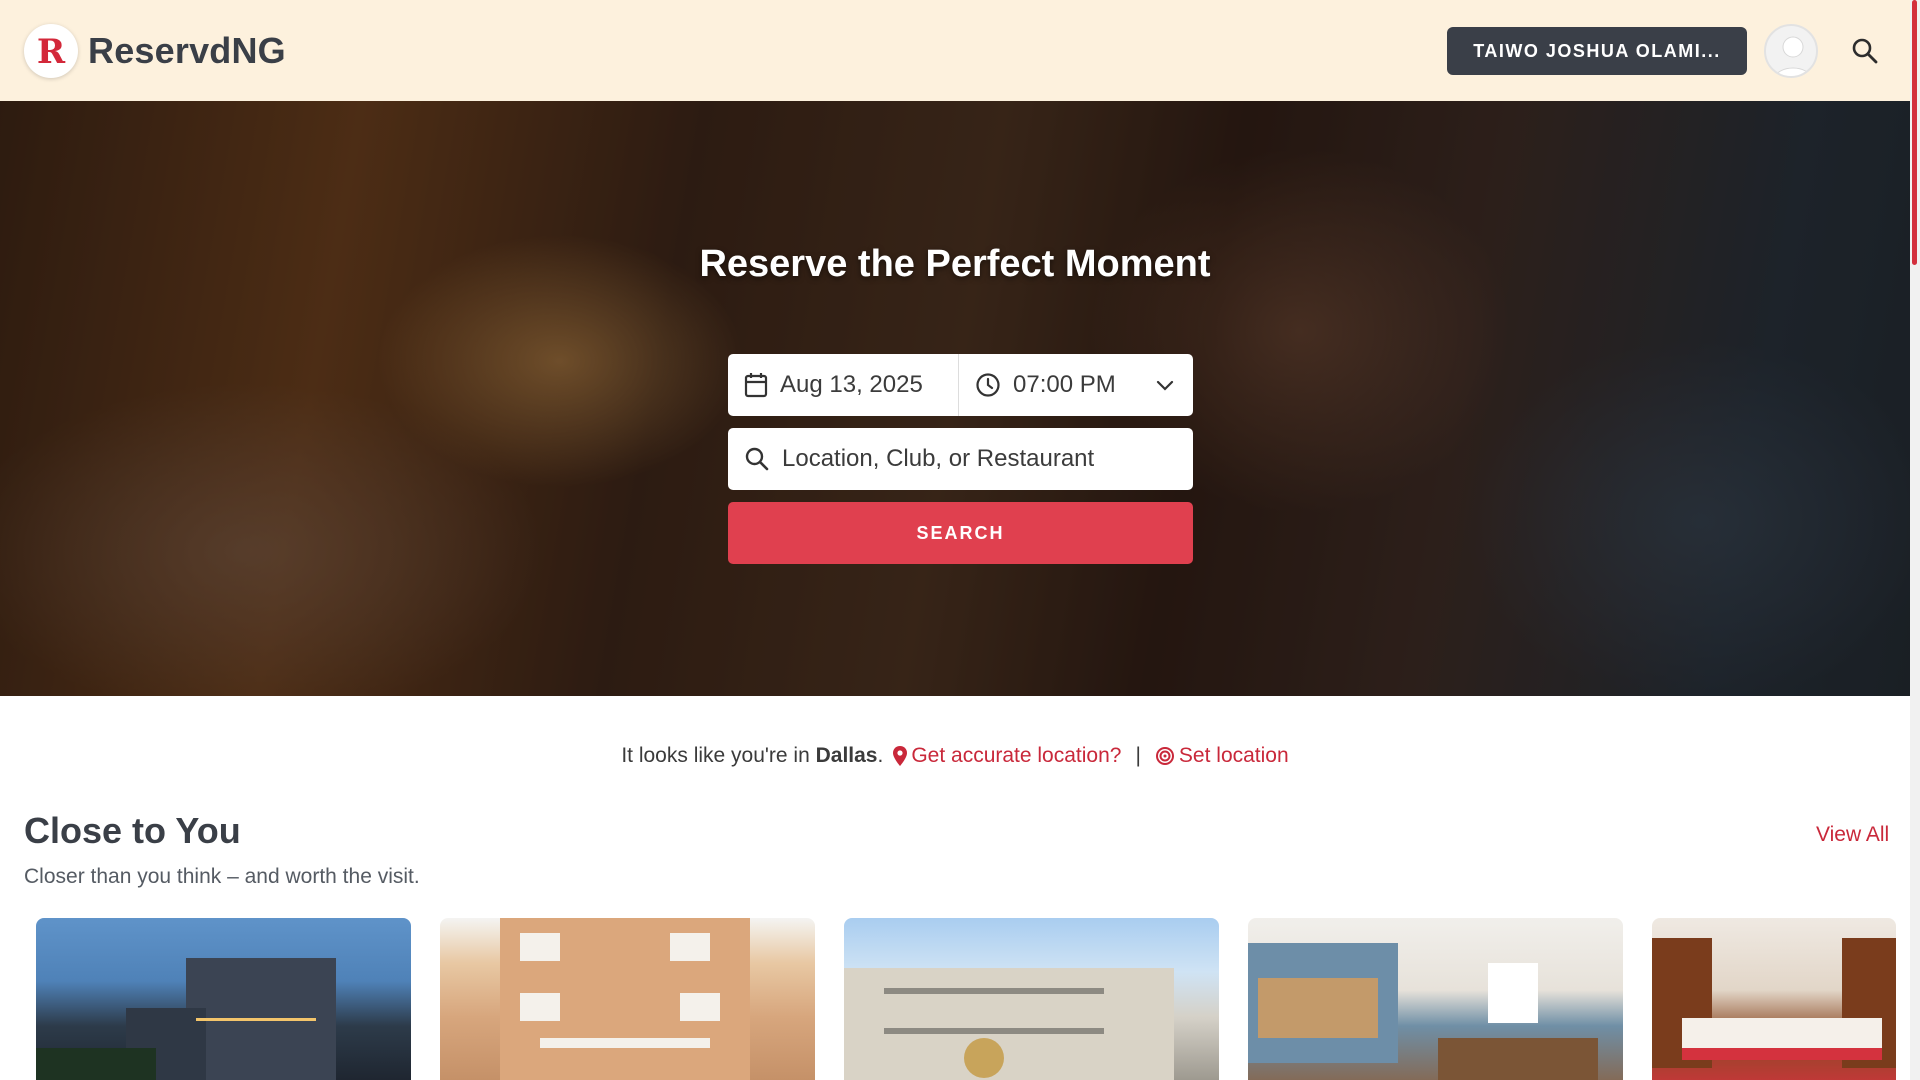 The width and height of the screenshot is (1920, 1080). I want to click on map-pin-icon, so click(900, 756).